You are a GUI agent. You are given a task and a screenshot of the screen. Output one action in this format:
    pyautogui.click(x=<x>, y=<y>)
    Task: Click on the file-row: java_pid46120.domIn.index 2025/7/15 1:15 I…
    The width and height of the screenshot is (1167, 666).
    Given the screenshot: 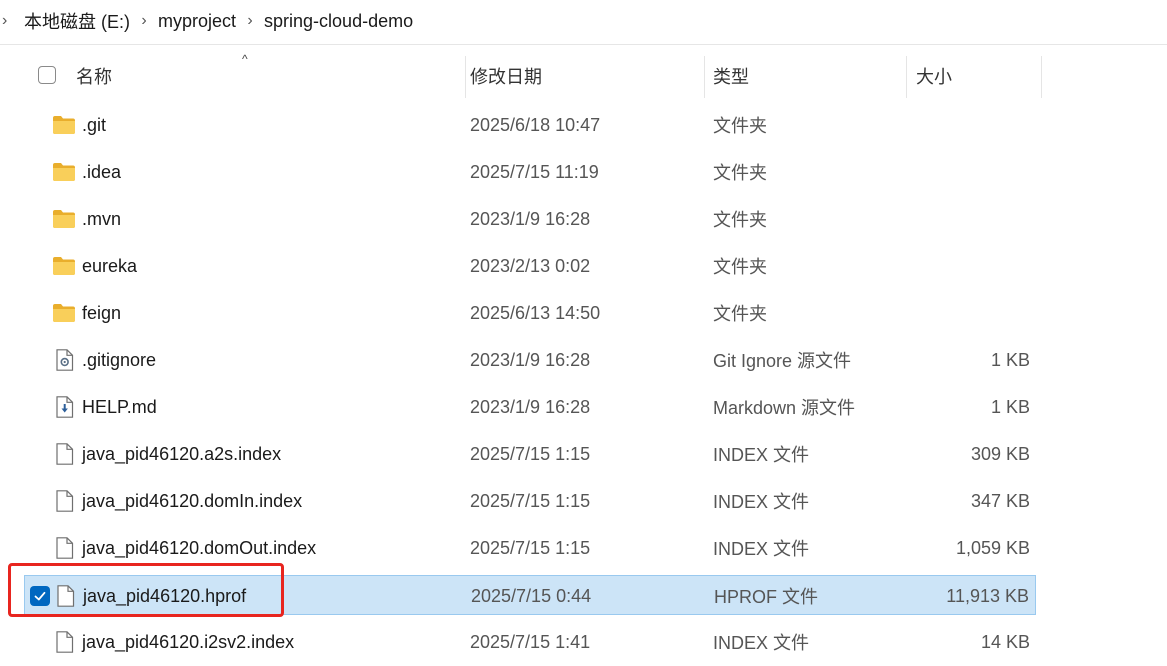 What is the action you would take?
    pyautogui.click(x=530, y=501)
    